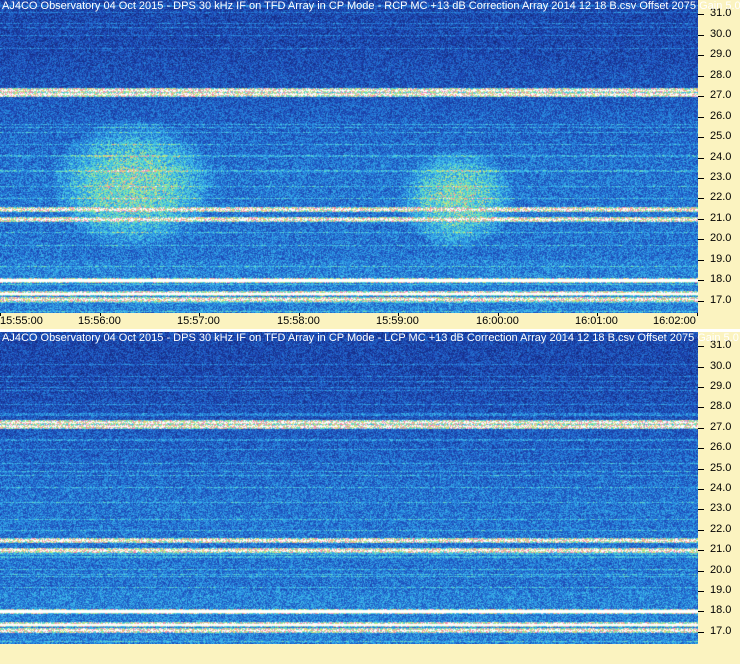 The height and width of the screenshot is (664, 740). Describe the element at coordinates (21, 321) in the screenshot. I see `x-tick-label: 15:55:00` at that location.